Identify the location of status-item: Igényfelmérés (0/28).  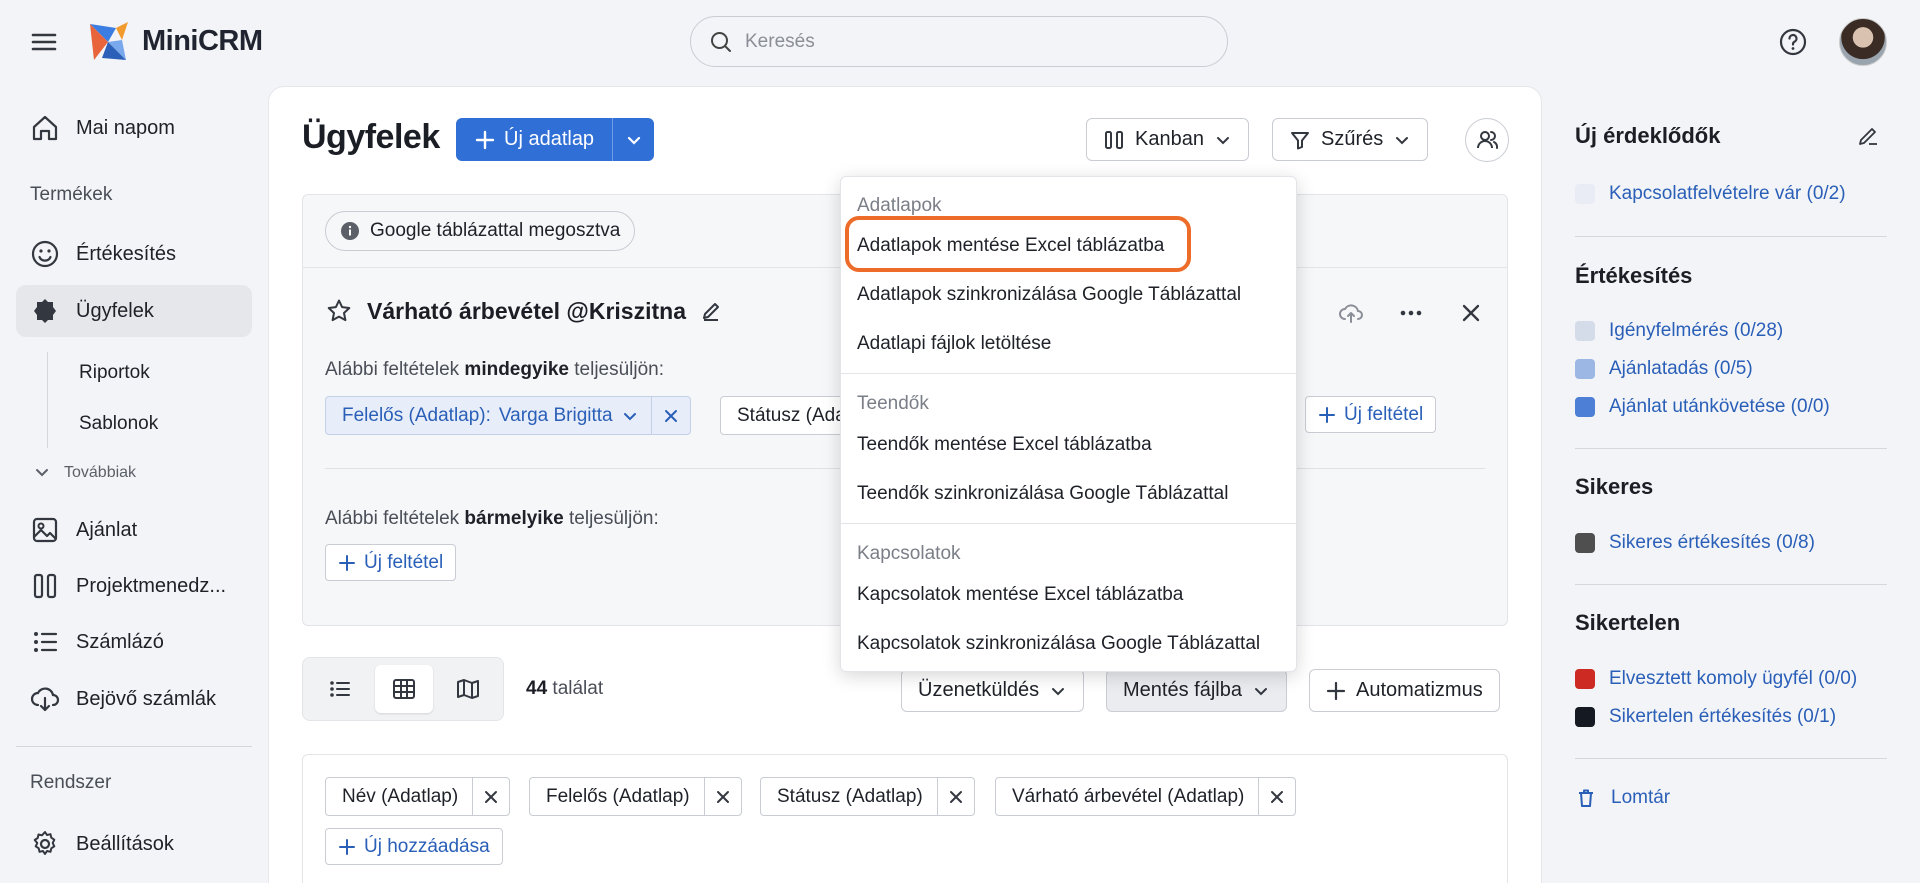
(1679, 331).